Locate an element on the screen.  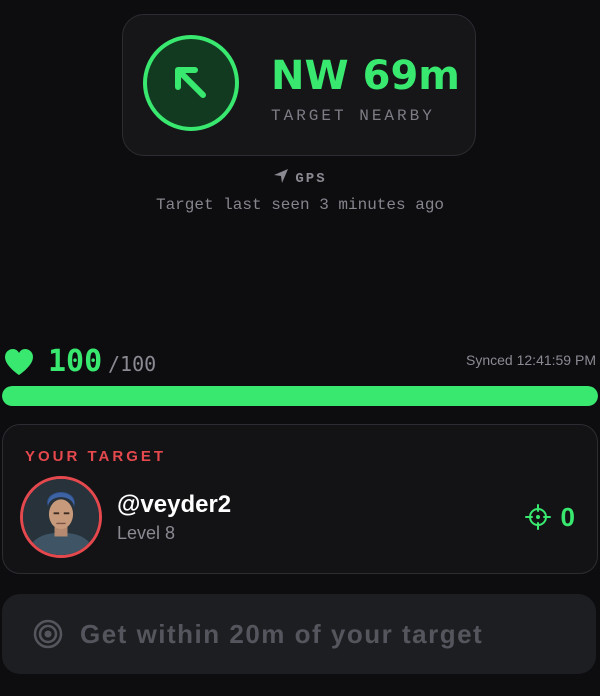
sync-timestamp: Synced 12:41:59 PM is located at coordinates (531, 360).